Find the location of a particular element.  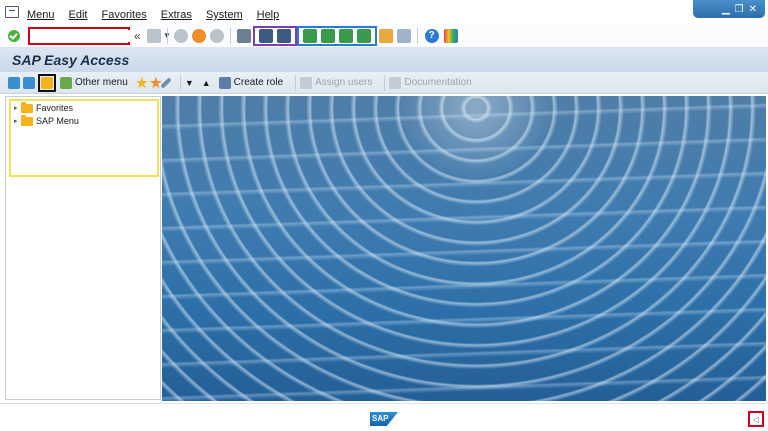

restore-icon: ❐ is located at coordinates (739, 9).